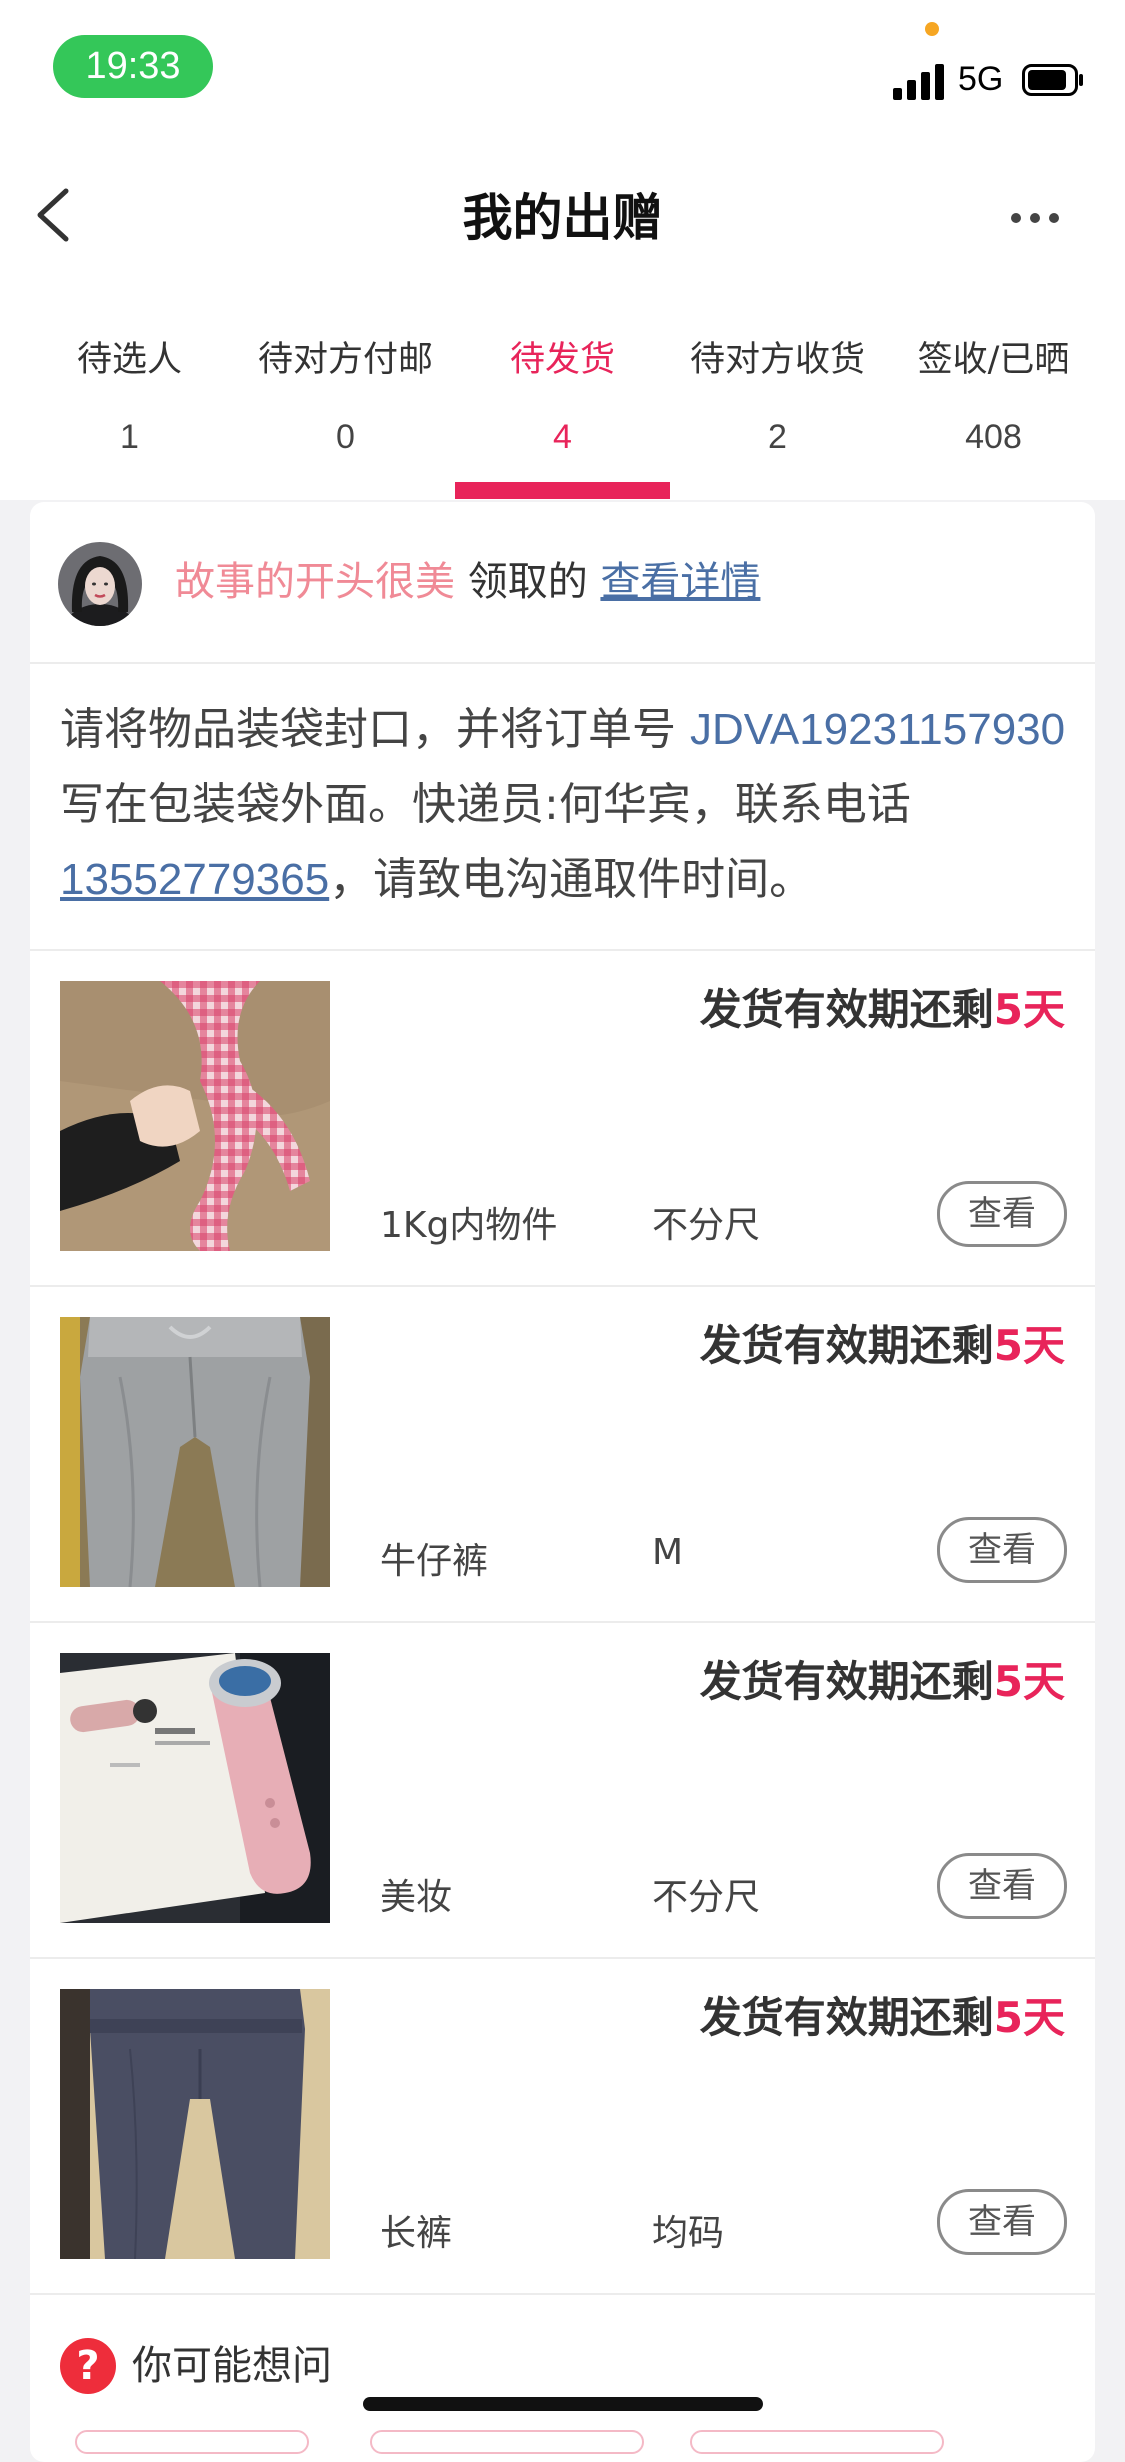 This screenshot has width=1125, height=2462. I want to click on faq-title: 你可能想问, so click(232, 2366).